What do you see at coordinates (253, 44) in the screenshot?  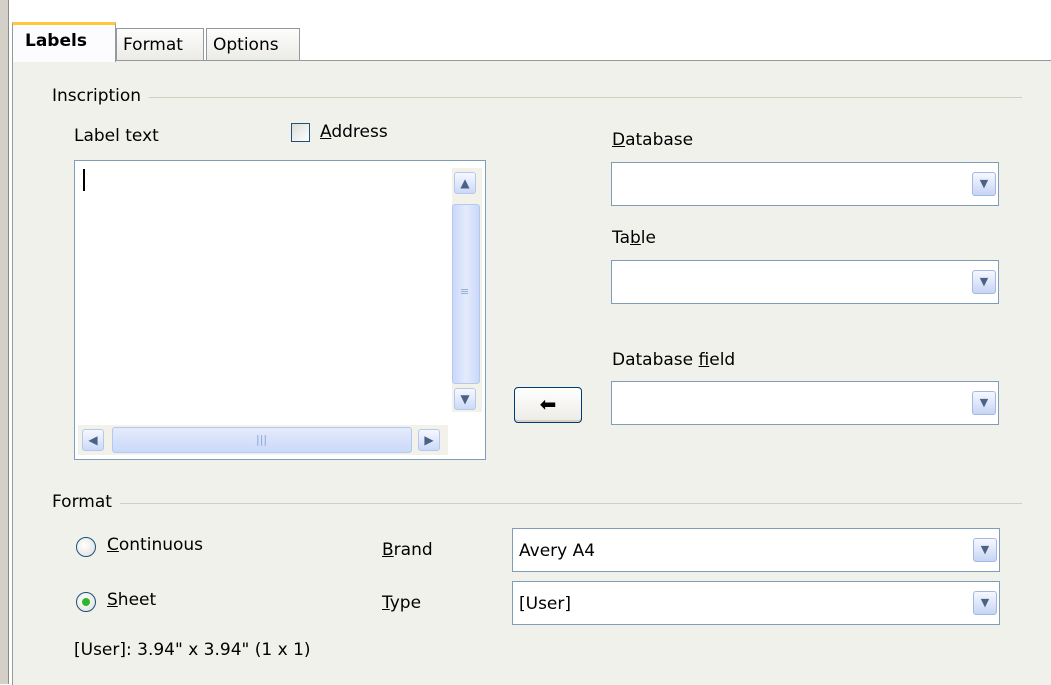 I see `tab-options: Options` at bounding box center [253, 44].